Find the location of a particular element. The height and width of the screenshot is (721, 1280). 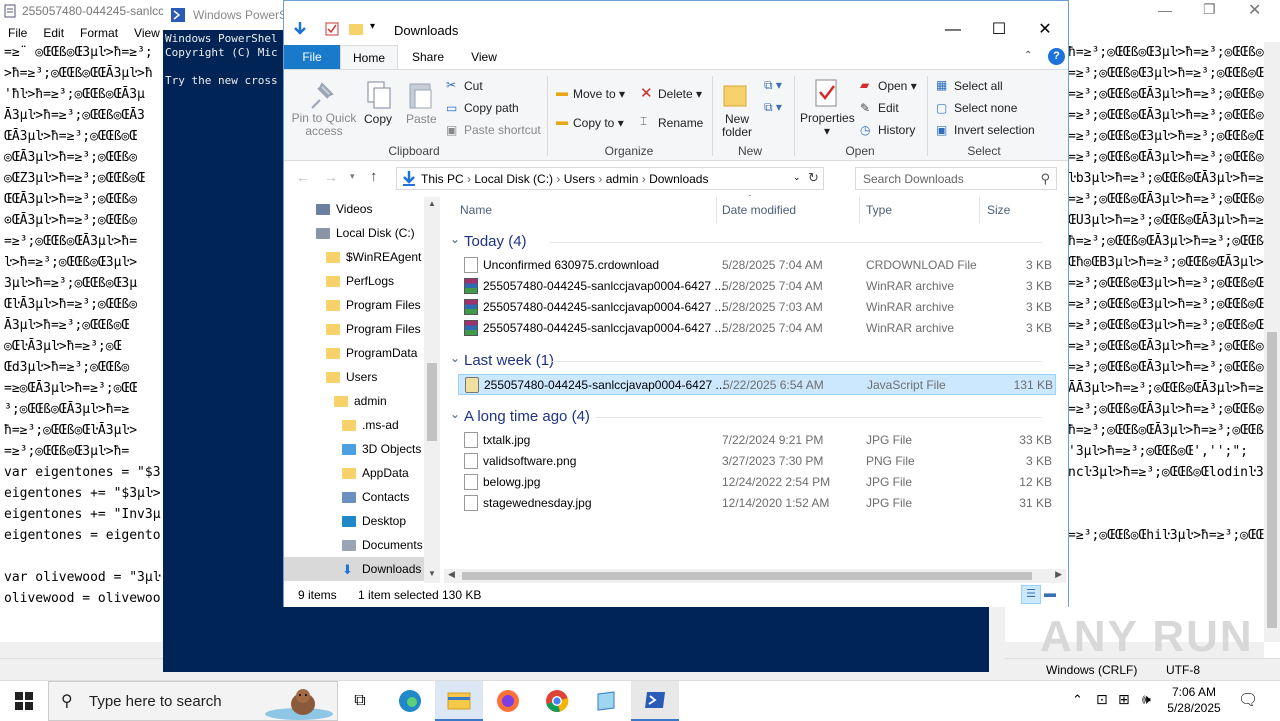

breadcrumb-item: Local Disk (C:) is located at coordinates (513, 179).